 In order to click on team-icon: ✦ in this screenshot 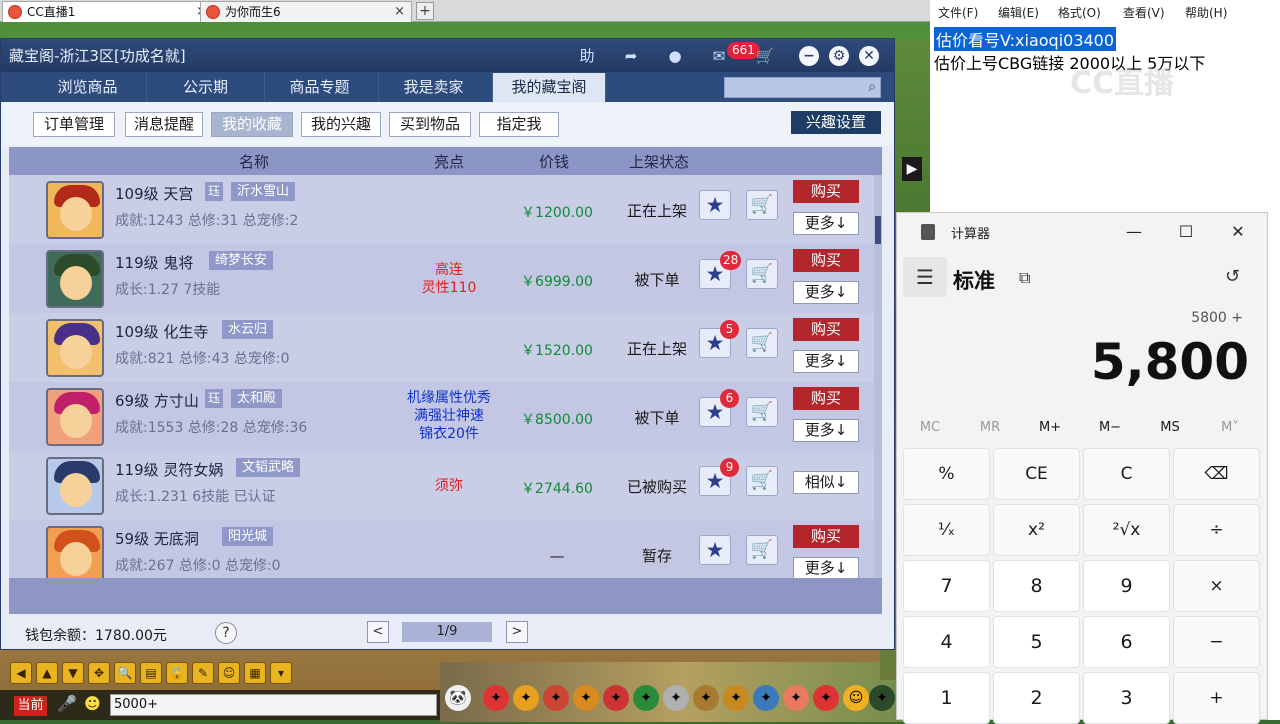, I will do `click(586, 698)`.